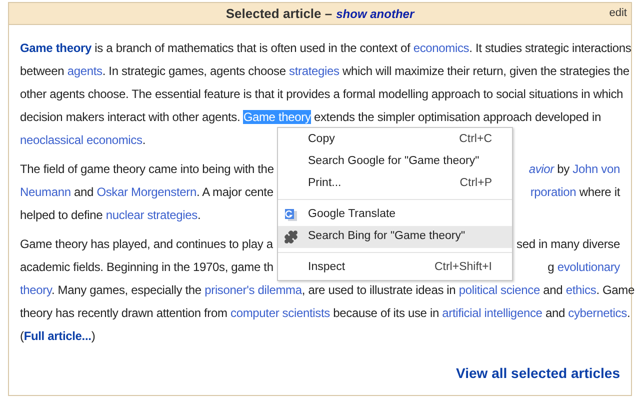  I want to click on menu-item: Google Translate, so click(395, 215).